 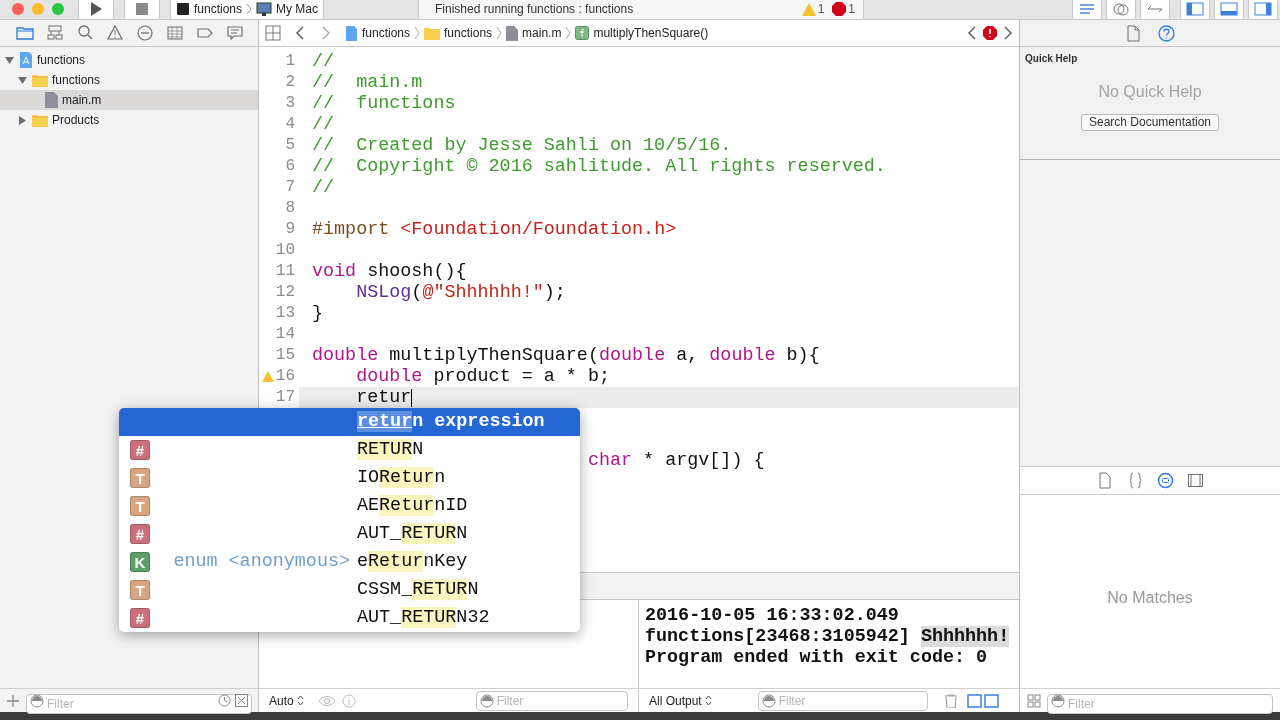 I want to click on search-icon, so click(x=85, y=33).